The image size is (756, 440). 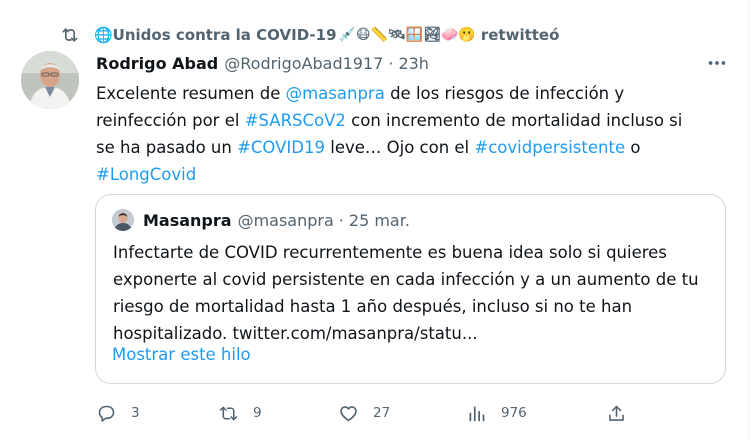 I want to click on retweeter-name: 🌐Unidos contra la COVID-19, so click(x=215, y=35).